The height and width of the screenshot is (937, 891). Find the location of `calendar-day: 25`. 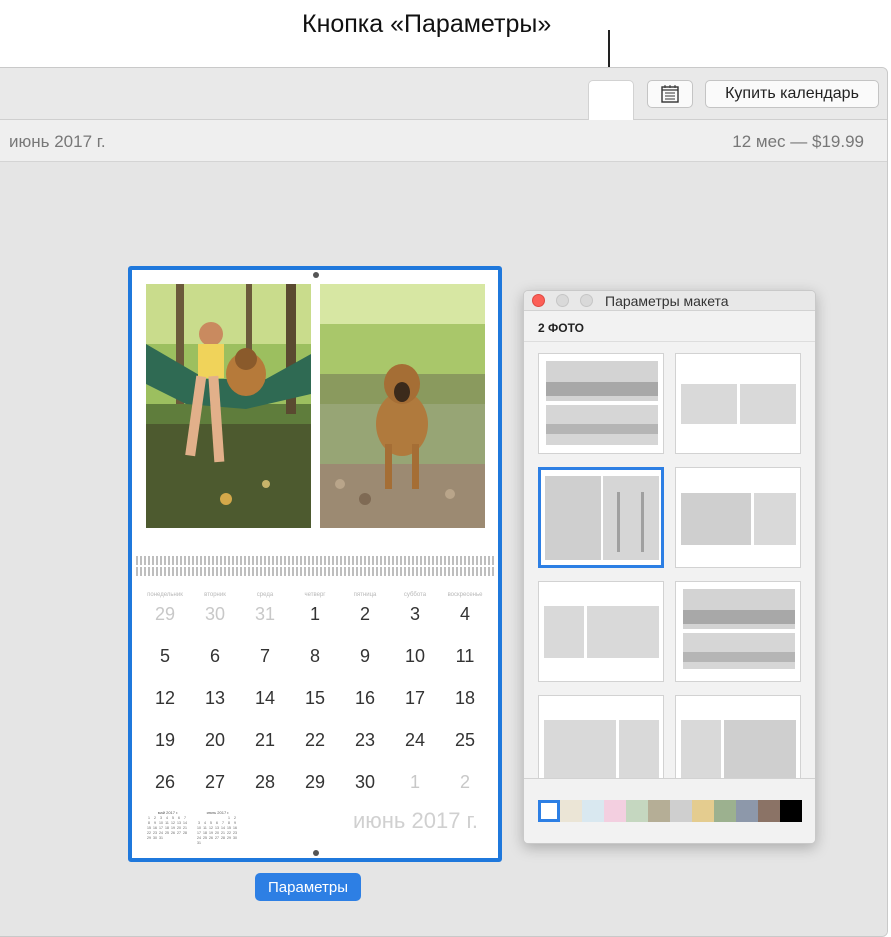

calendar-day: 25 is located at coordinates (465, 740).